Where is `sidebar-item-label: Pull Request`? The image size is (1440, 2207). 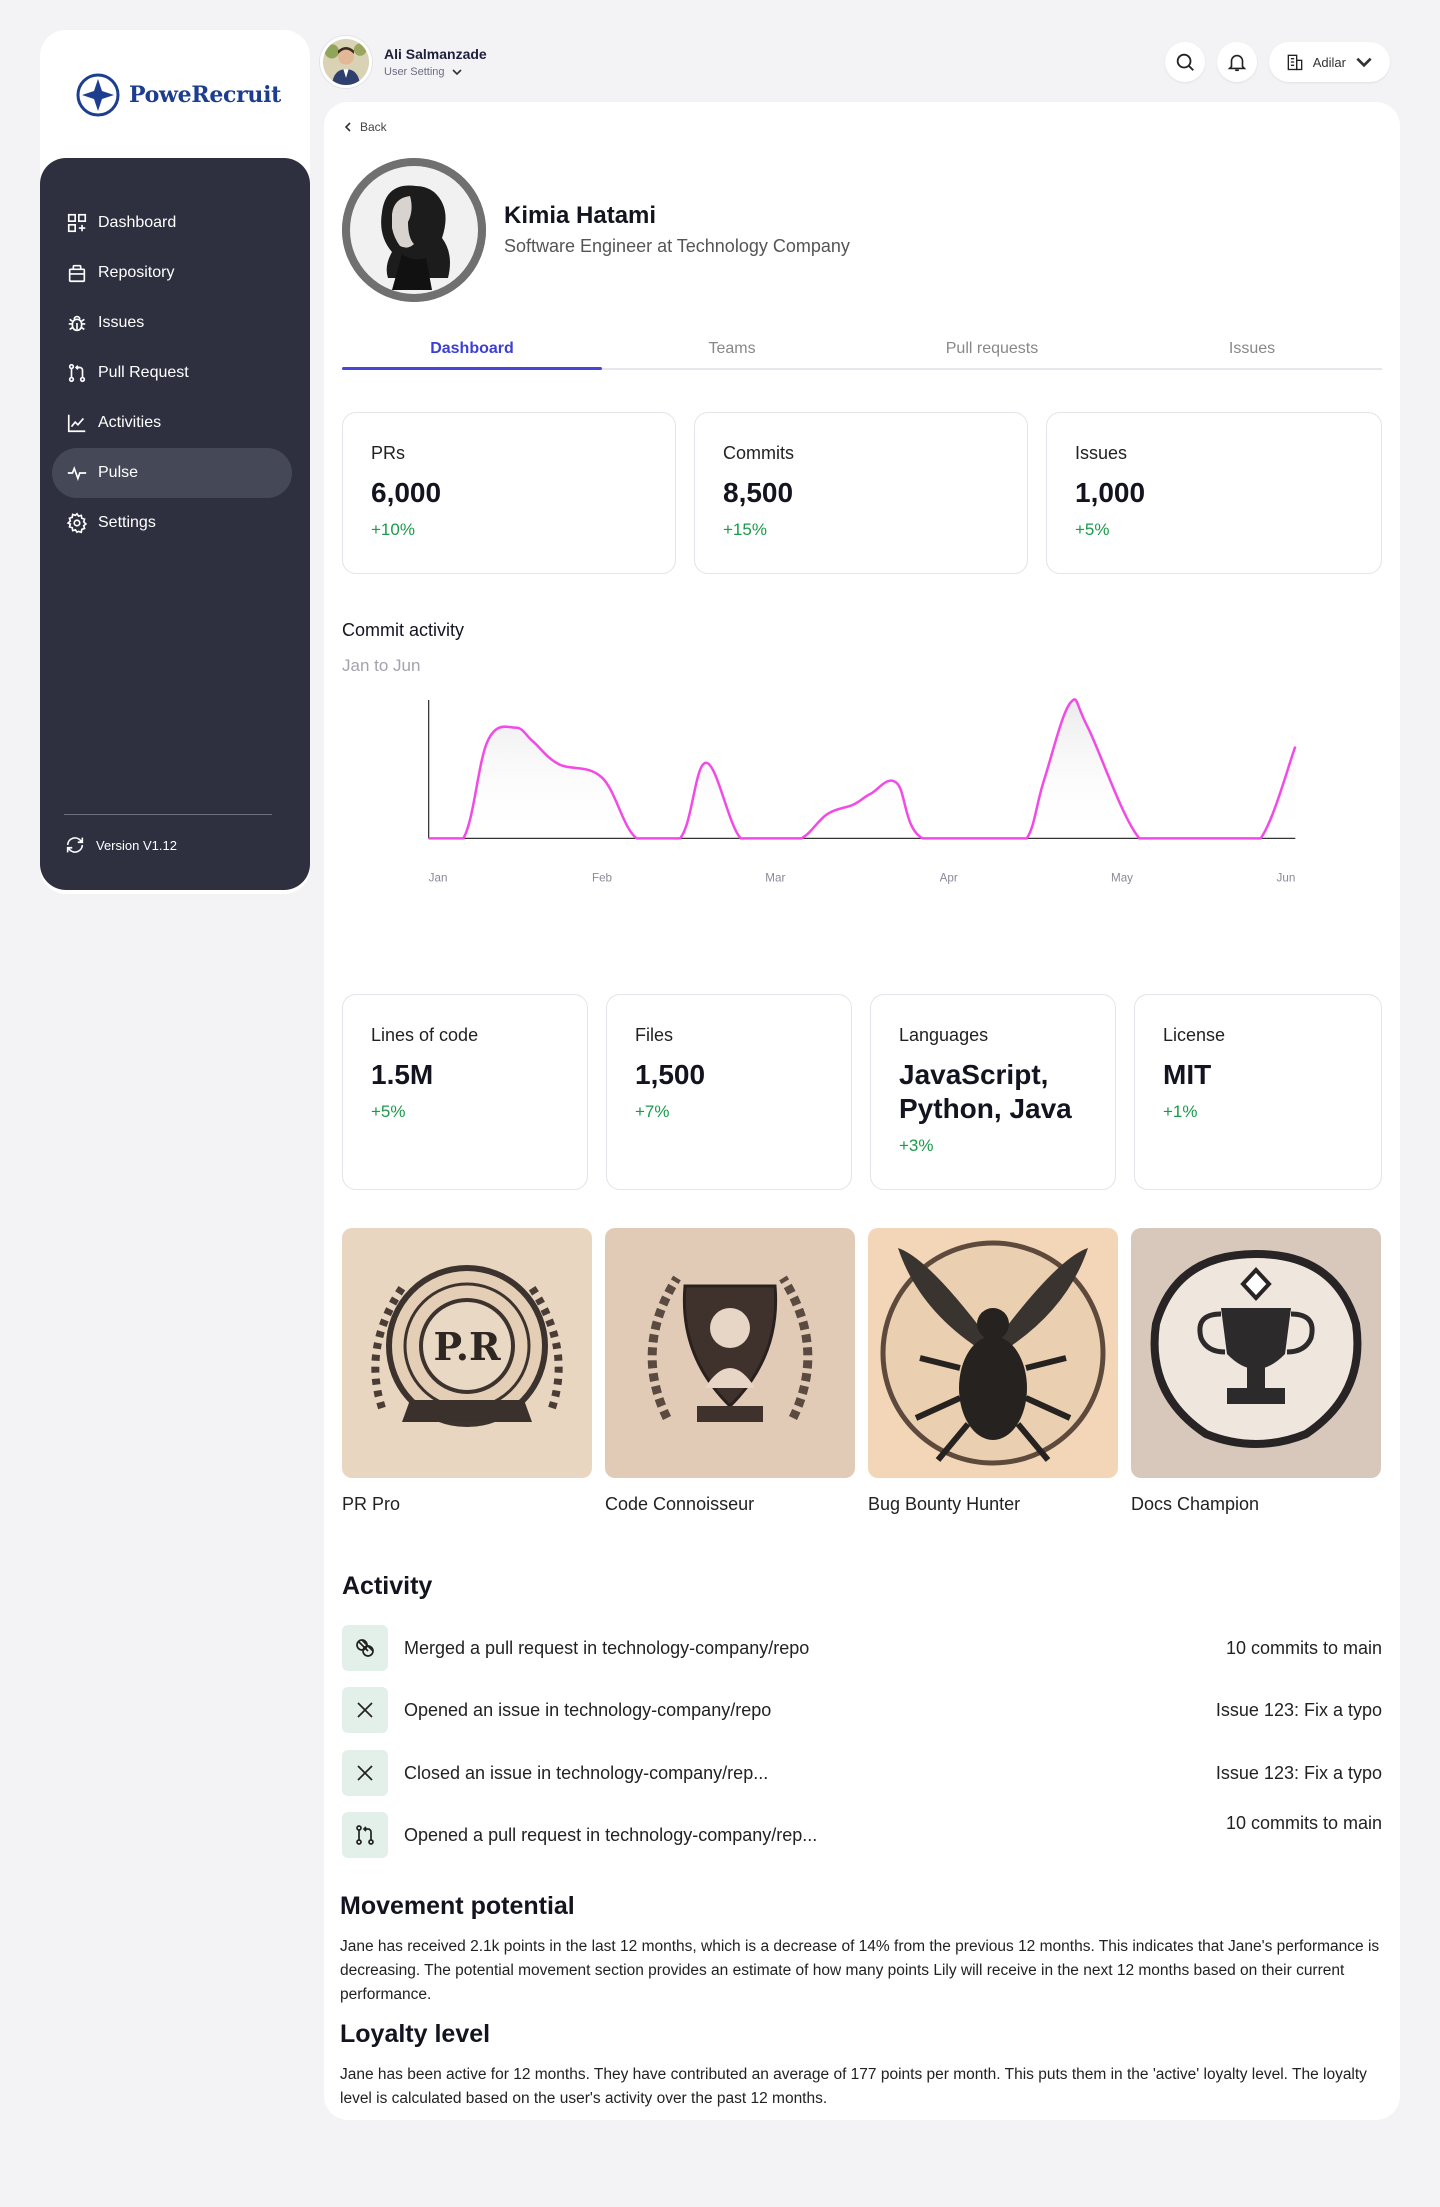
sidebar-item-label: Pull Request is located at coordinates (143, 372).